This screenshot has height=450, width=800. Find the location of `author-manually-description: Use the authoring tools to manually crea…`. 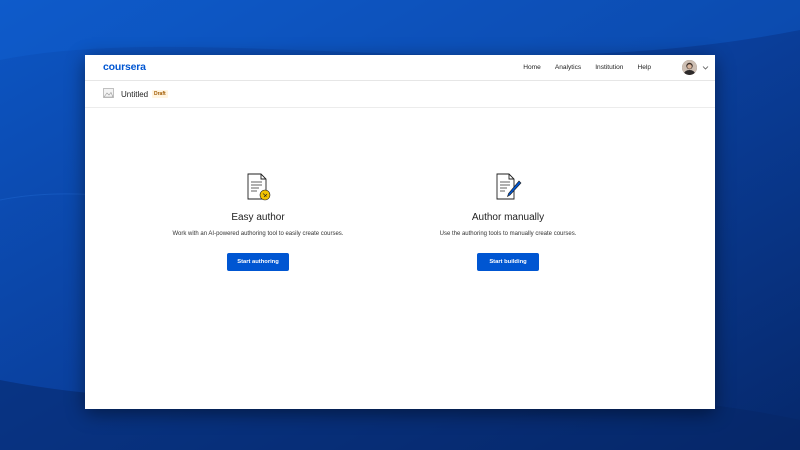

author-manually-description: Use the authoring tools to manually crea… is located at coordinates (508, 234).